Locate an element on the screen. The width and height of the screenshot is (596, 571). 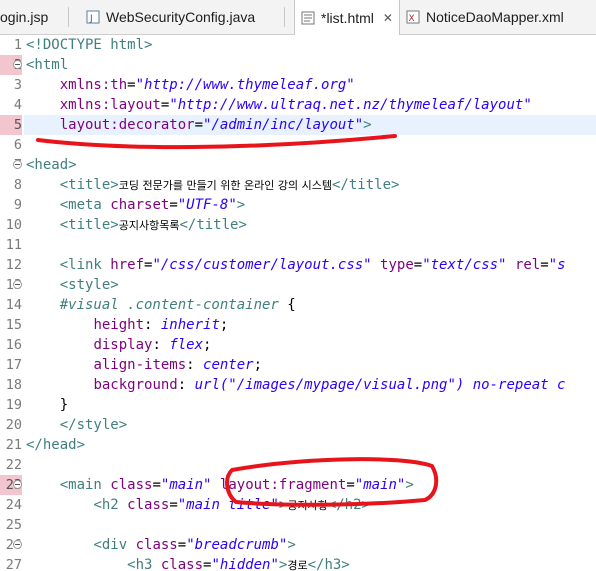
code-line: 19 } is located at coordinates (298, 405).